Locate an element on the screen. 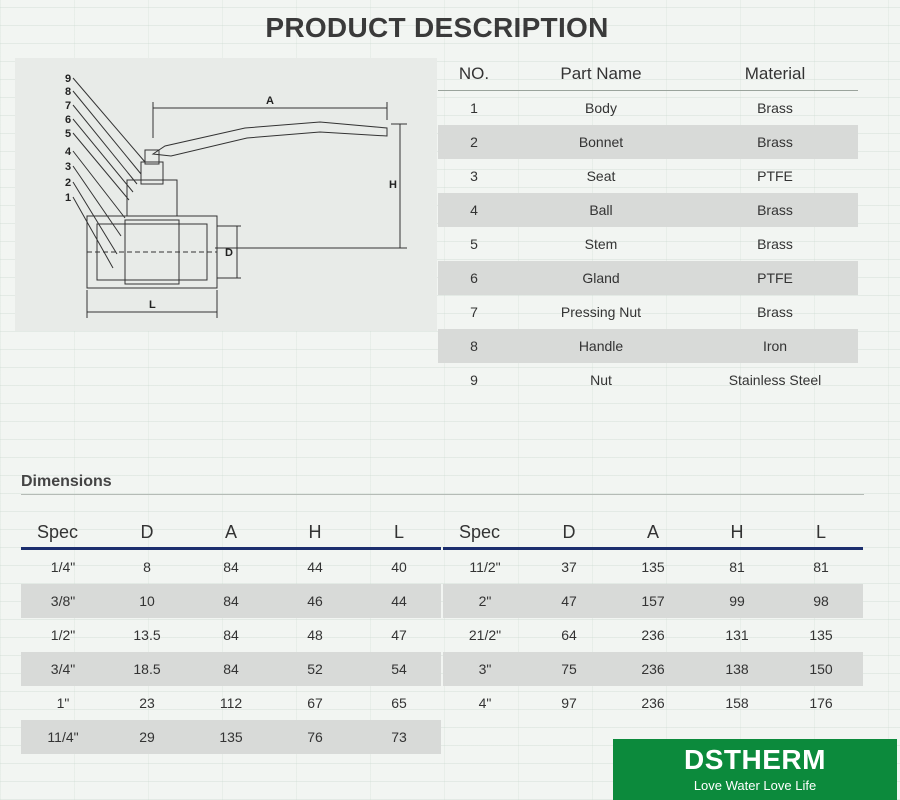 This screenshot has height=800, width=900. cell-l: 150 is located at coordinates (821, 669).